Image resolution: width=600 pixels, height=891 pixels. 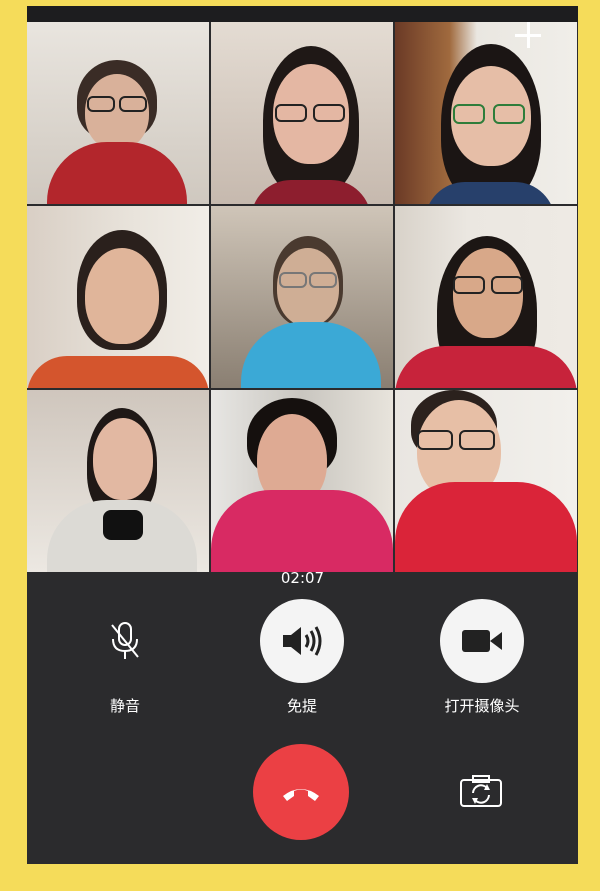 What do you see at coordinates (302, 578) in the screenshot?
I see `call-timer: 02:07` at bounding box center [302, 578].